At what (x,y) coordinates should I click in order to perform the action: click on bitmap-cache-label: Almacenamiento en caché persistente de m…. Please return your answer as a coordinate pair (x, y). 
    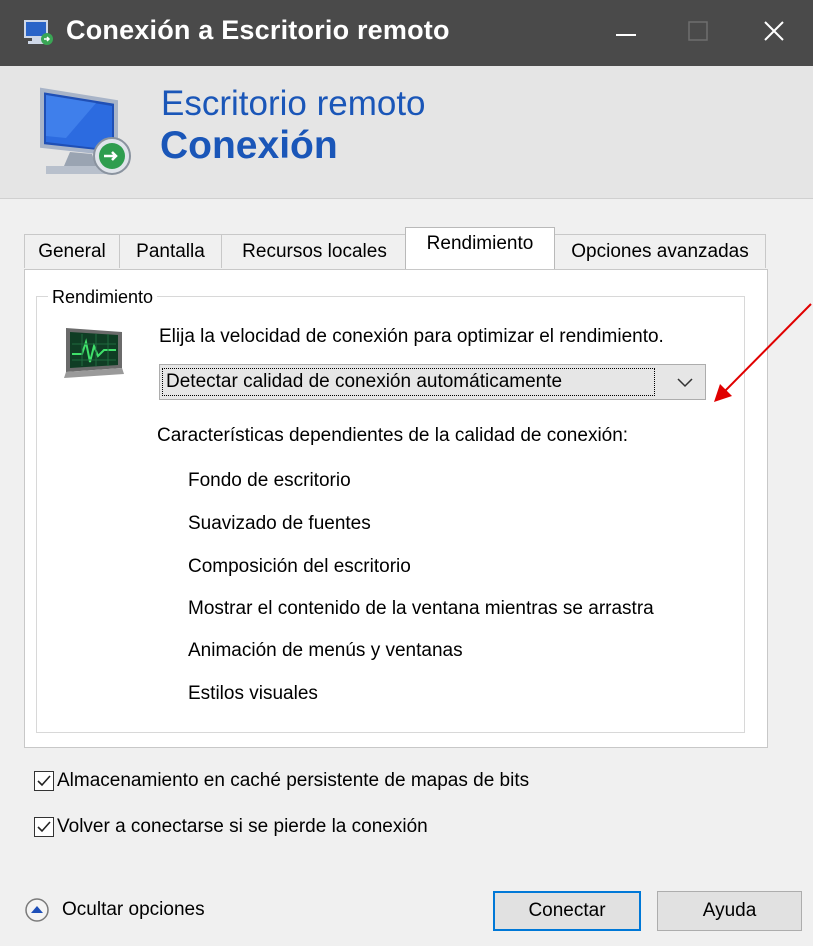
    Looking at the image, I should click on (293, 780).